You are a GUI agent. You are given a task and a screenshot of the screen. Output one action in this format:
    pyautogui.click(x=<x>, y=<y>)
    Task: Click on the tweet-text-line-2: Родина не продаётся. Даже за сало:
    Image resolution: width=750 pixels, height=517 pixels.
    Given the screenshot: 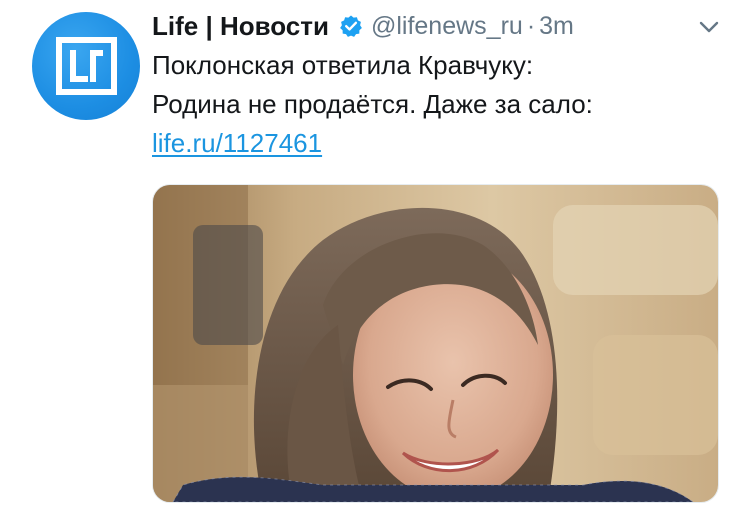 What is the action you would take?
    pyautogui.click(x=372, y=104)
    